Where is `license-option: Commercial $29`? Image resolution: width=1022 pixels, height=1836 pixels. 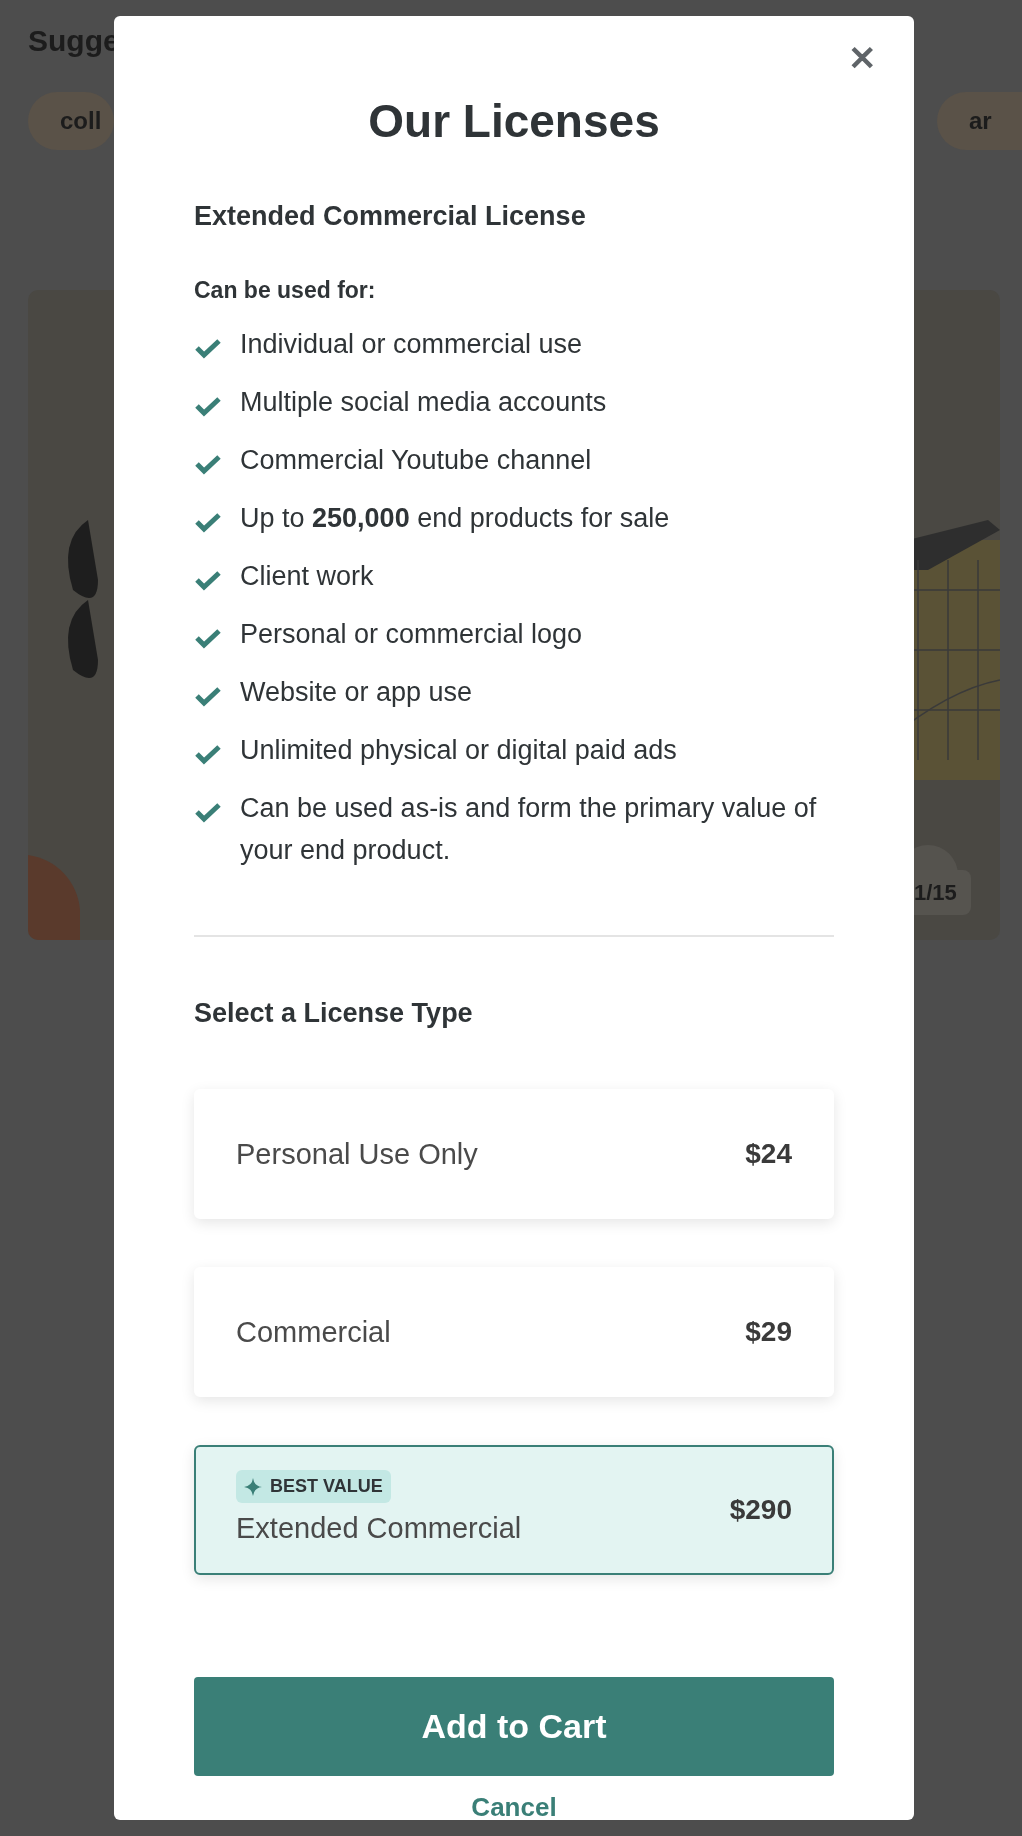 license-option: Commercial $29 is located at coordinates (514, 1332).